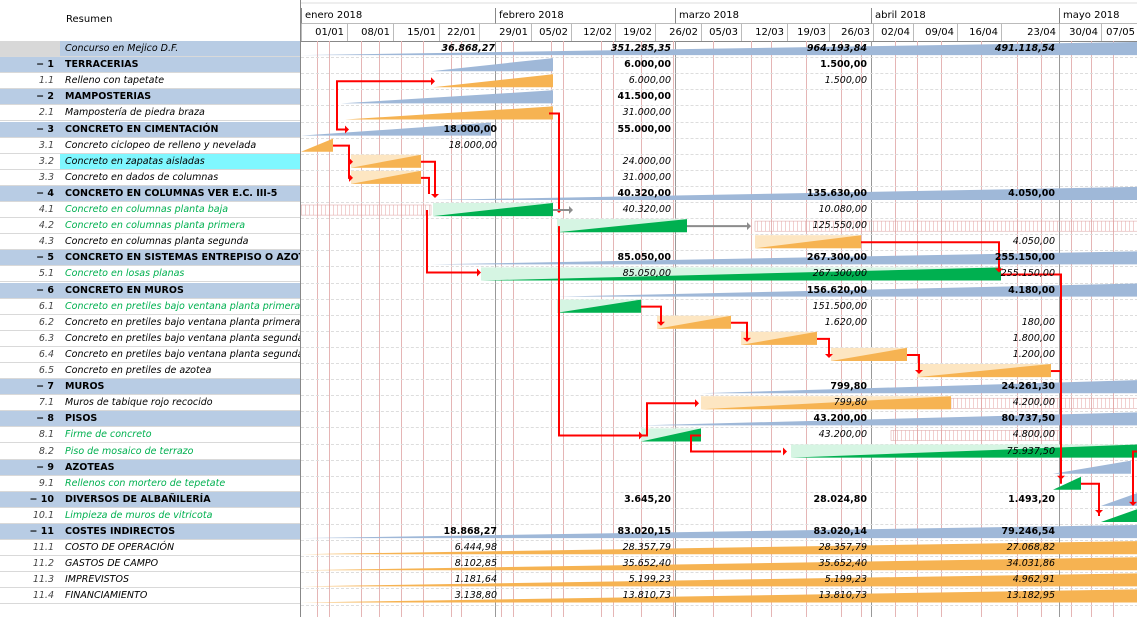 This screenshot has height=617, width=1137. Describe the element at coordinates (470, 531) in the screenshot. I see `value-label: 18.868,27` at that location.